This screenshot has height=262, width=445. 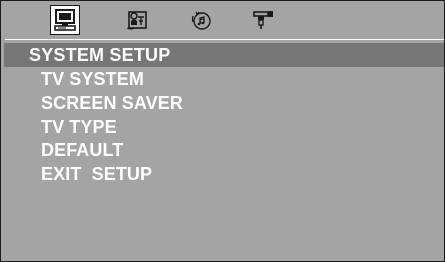 What do you see at coordinates (82, 150) in the screenshot?
I see `menu-item-default: DEFAULT` at bounding box center [82, 150].